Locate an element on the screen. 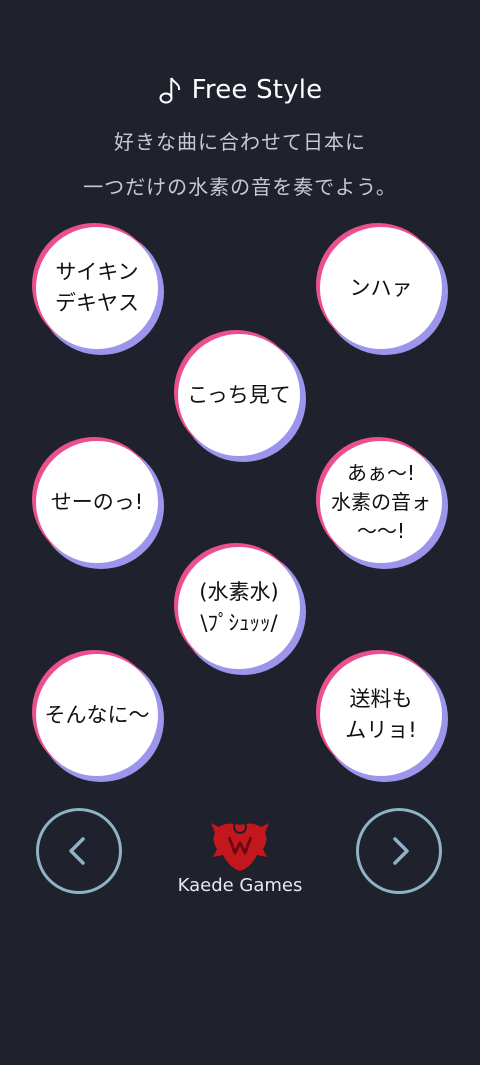 The image size is (480, 1065). header: Free Style is located at coordinates (240, 90).